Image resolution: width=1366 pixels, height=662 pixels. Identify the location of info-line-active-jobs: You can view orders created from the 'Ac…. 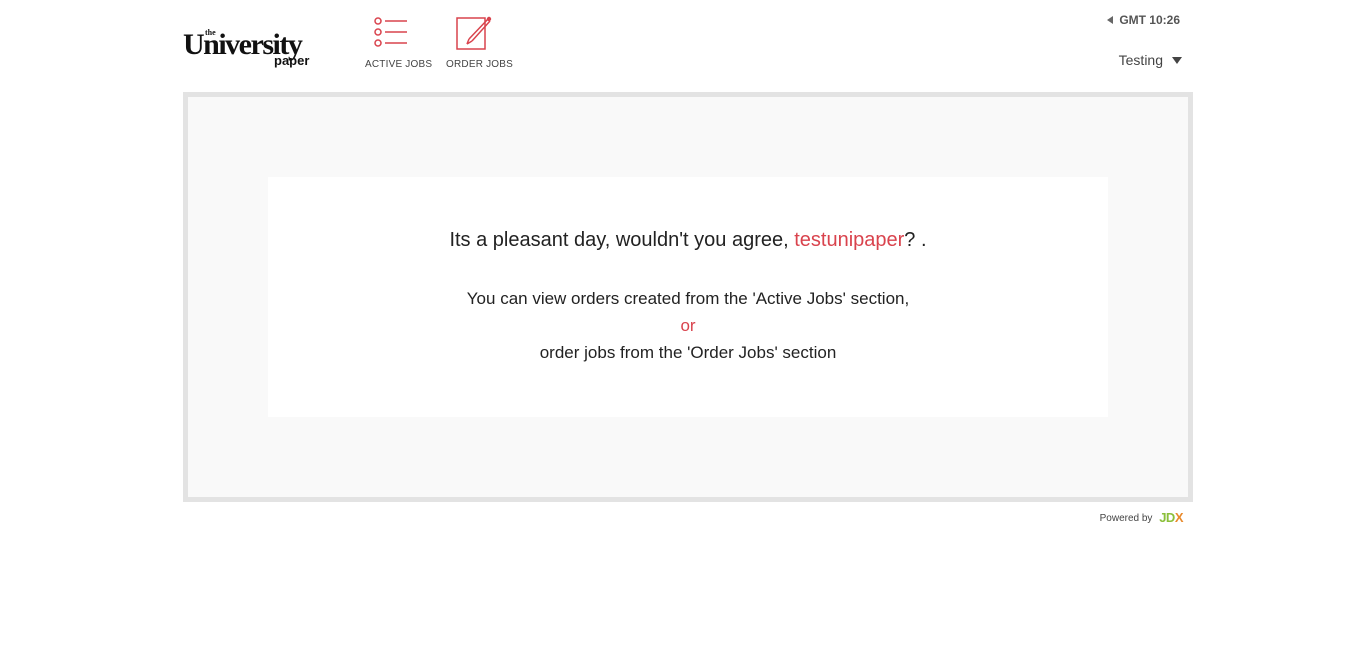
(688, 298).